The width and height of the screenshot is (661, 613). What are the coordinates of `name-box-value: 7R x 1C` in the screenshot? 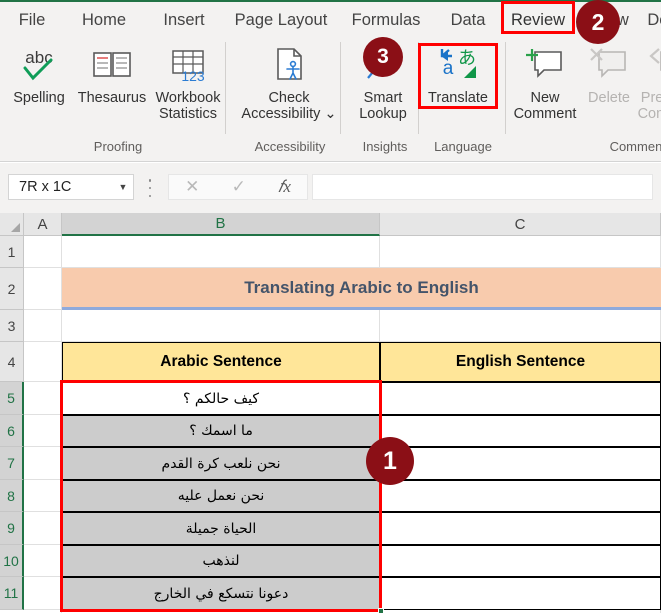 It's located at (45, 187).